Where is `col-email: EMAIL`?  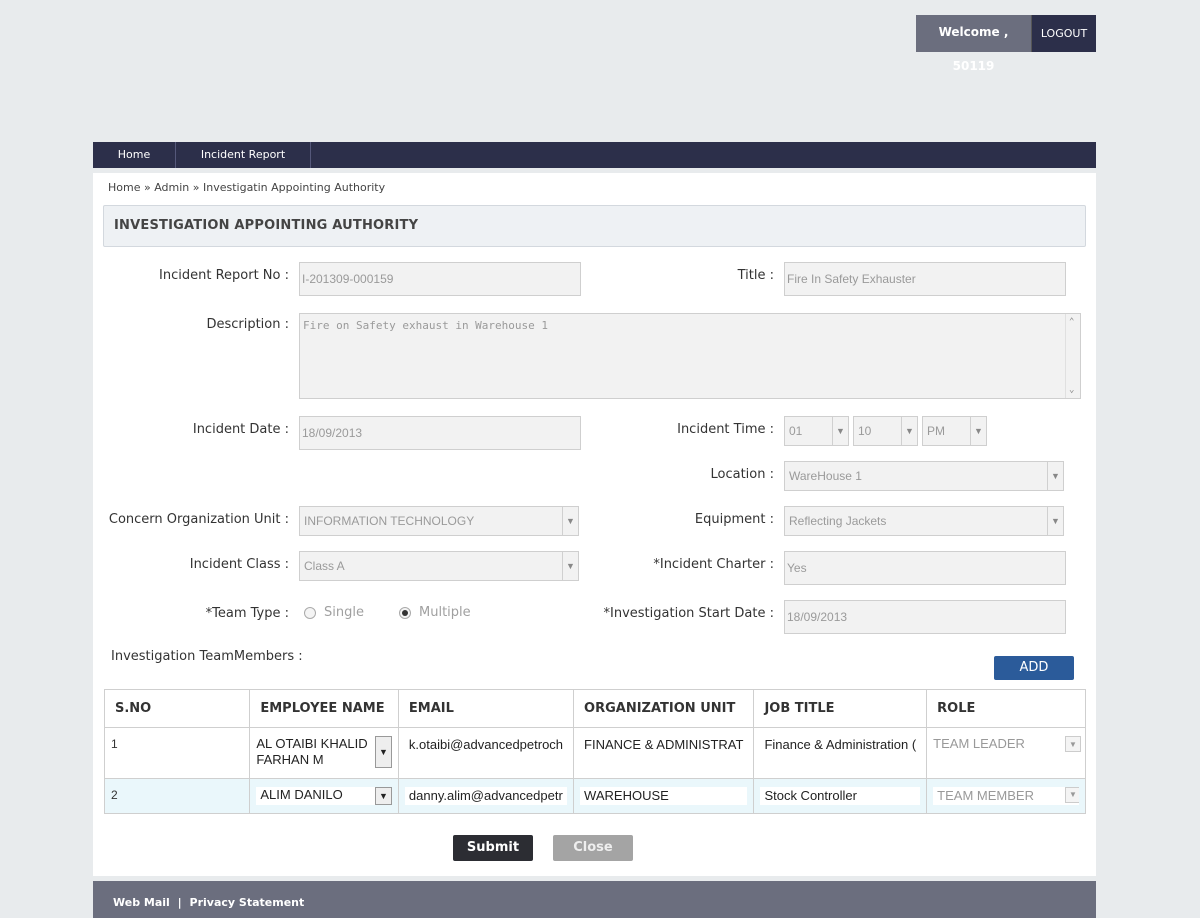
col-email: EMAIL is located at coordinates (486, 708).